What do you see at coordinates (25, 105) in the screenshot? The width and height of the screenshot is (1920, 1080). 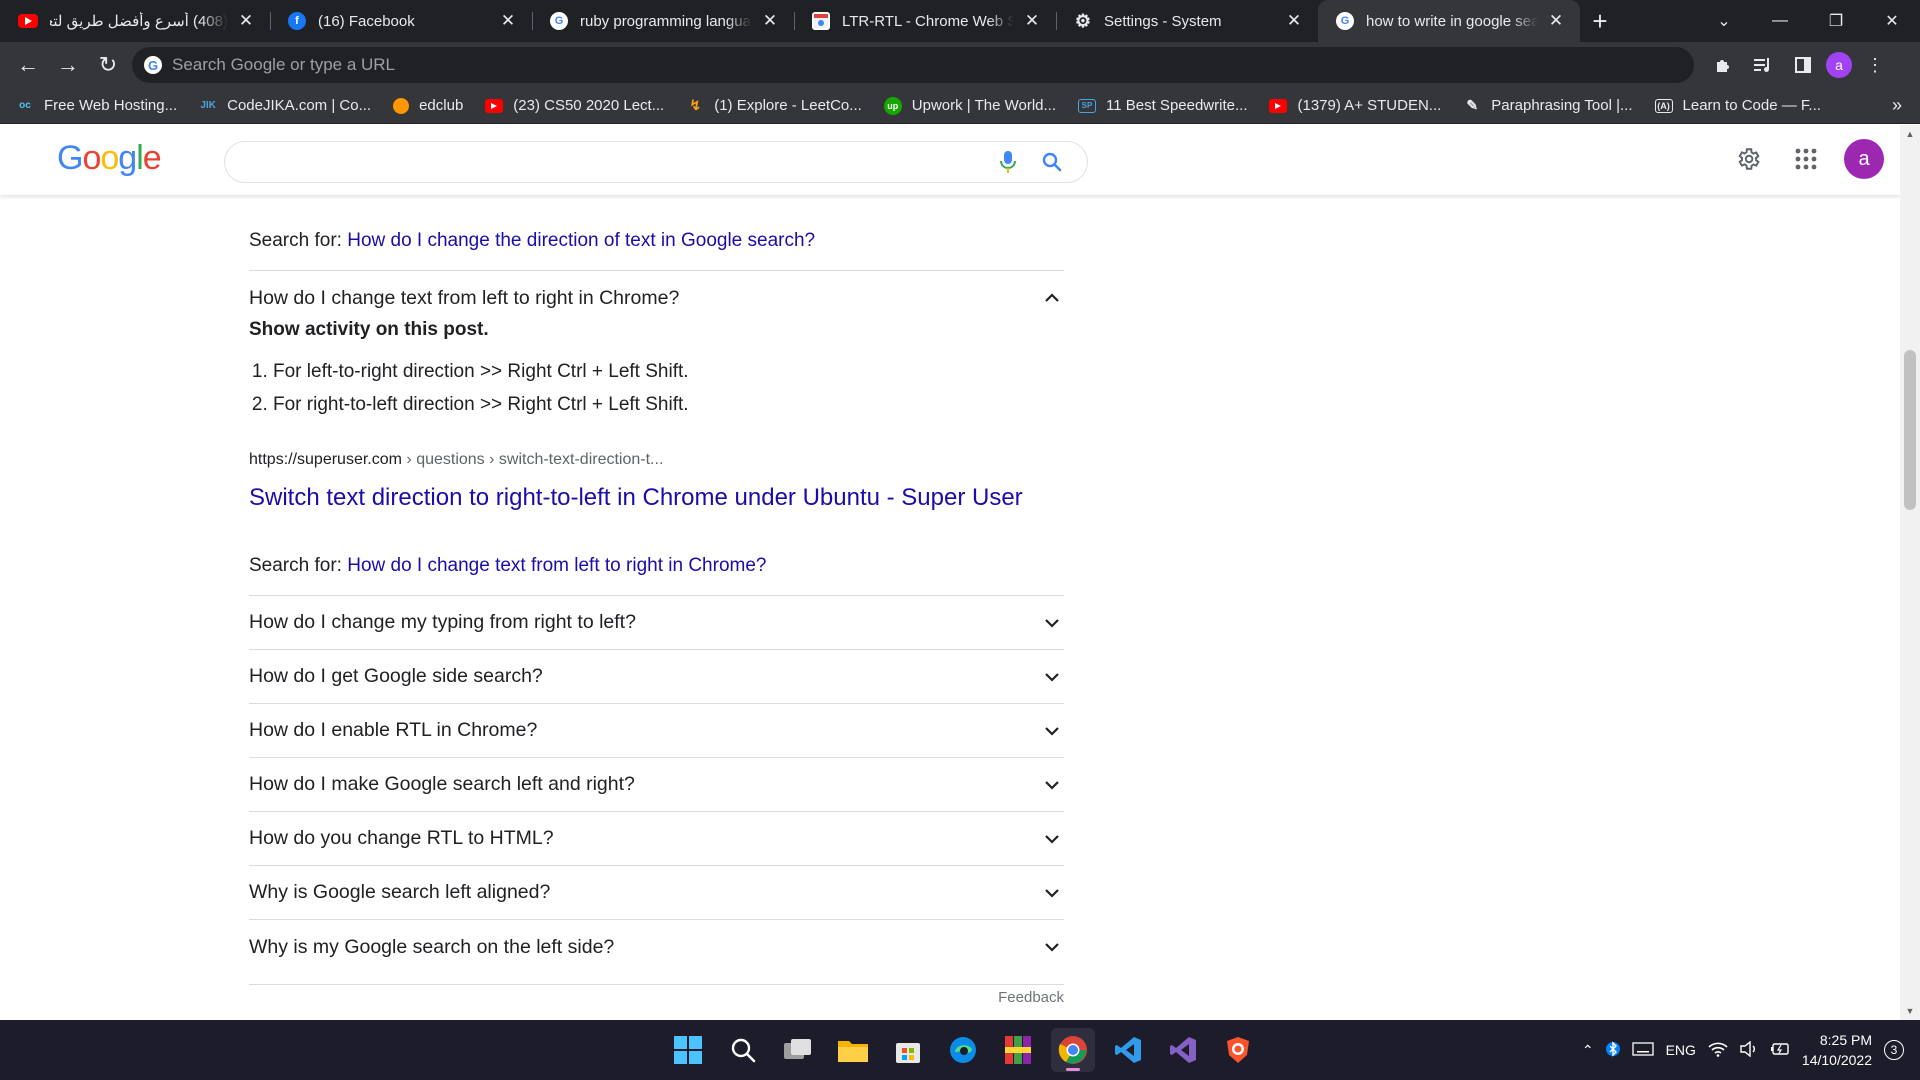 I see `hosting-icon: oc` at bounding box center [25, 105].